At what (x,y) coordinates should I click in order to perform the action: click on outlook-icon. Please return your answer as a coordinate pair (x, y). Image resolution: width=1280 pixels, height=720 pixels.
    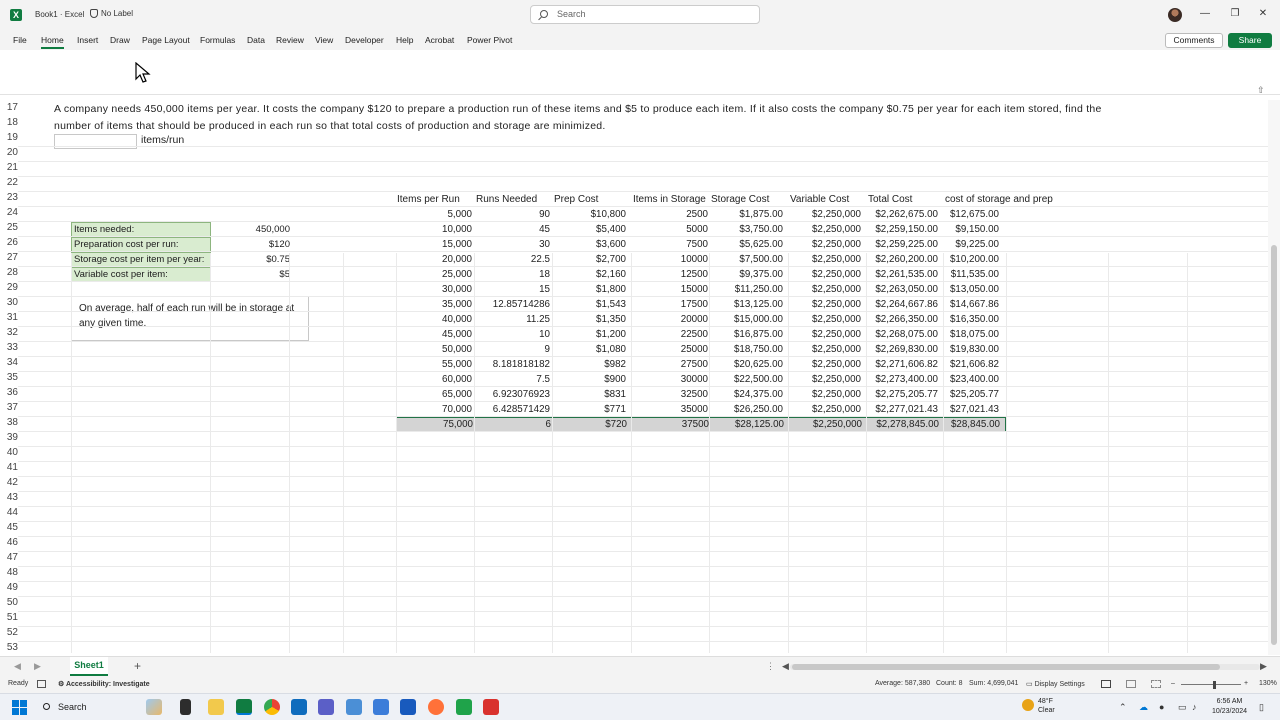
    Looking at the image, I should click on (299, 707).